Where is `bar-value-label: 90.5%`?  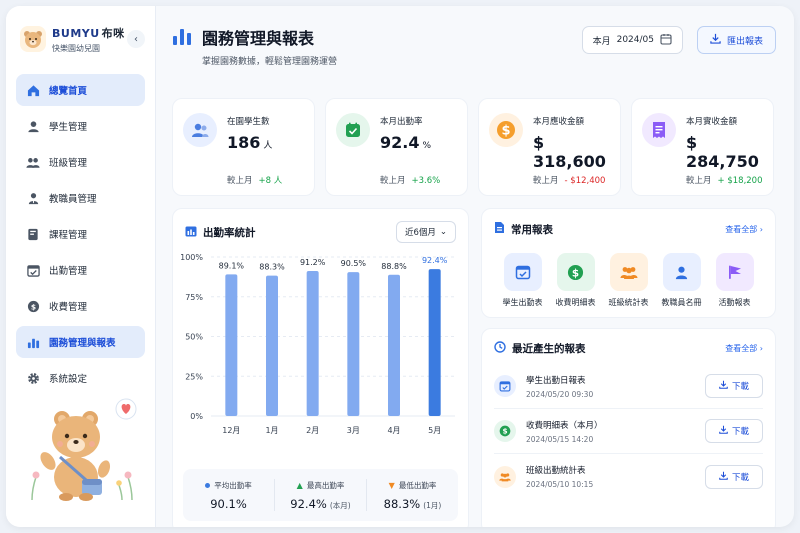
bar-value-label: 90.5% is located at coordinates (354, 263).